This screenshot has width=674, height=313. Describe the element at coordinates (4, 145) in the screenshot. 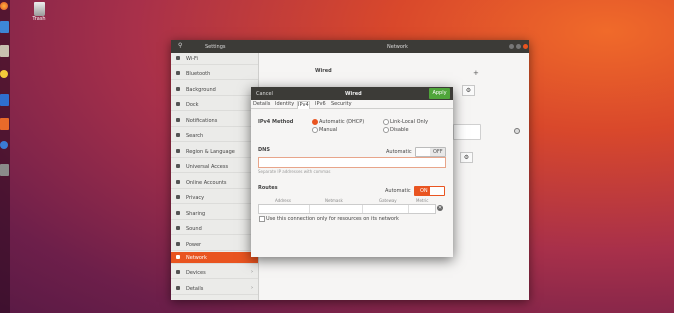

I see `help-icon` at that location.